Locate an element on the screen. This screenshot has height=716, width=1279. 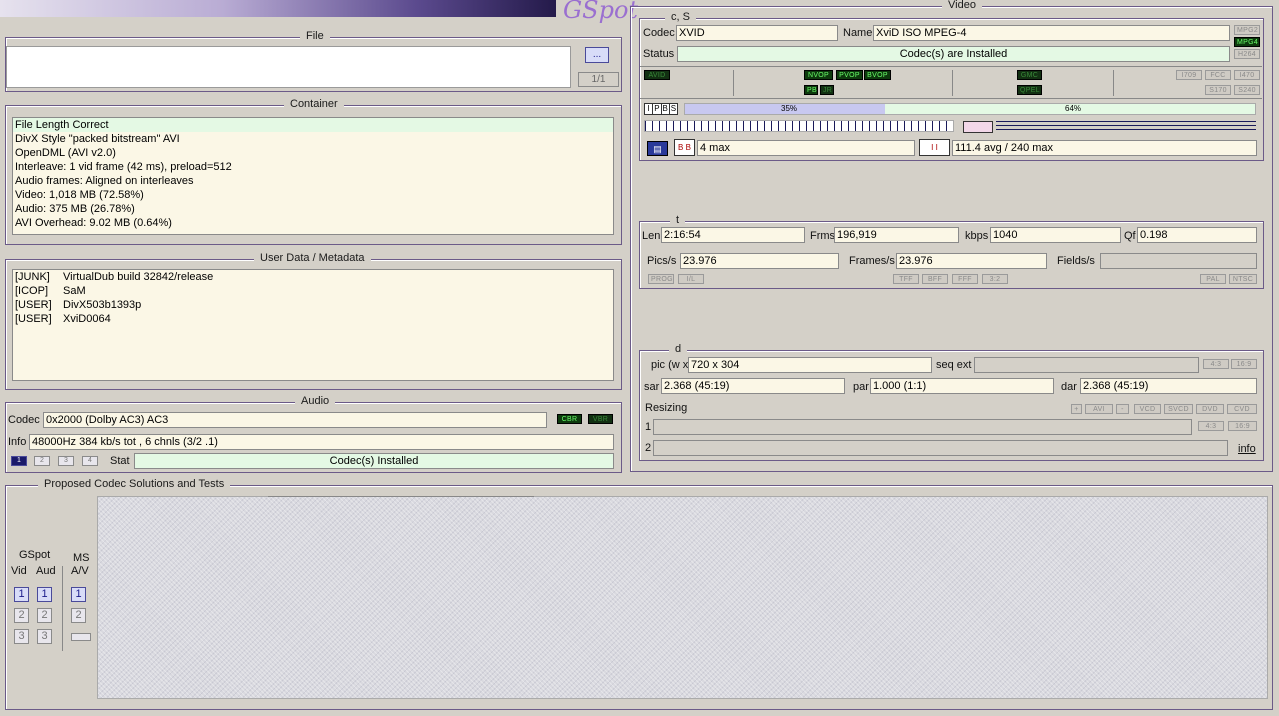
resize-row-1-4-3-indicator: 4:3 is located at coordinates (1211, 426).